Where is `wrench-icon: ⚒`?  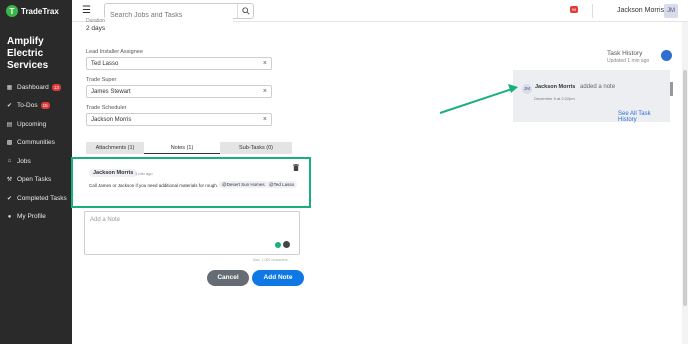
wrench-icon: ⚒ is located at coordinates (9, 180).